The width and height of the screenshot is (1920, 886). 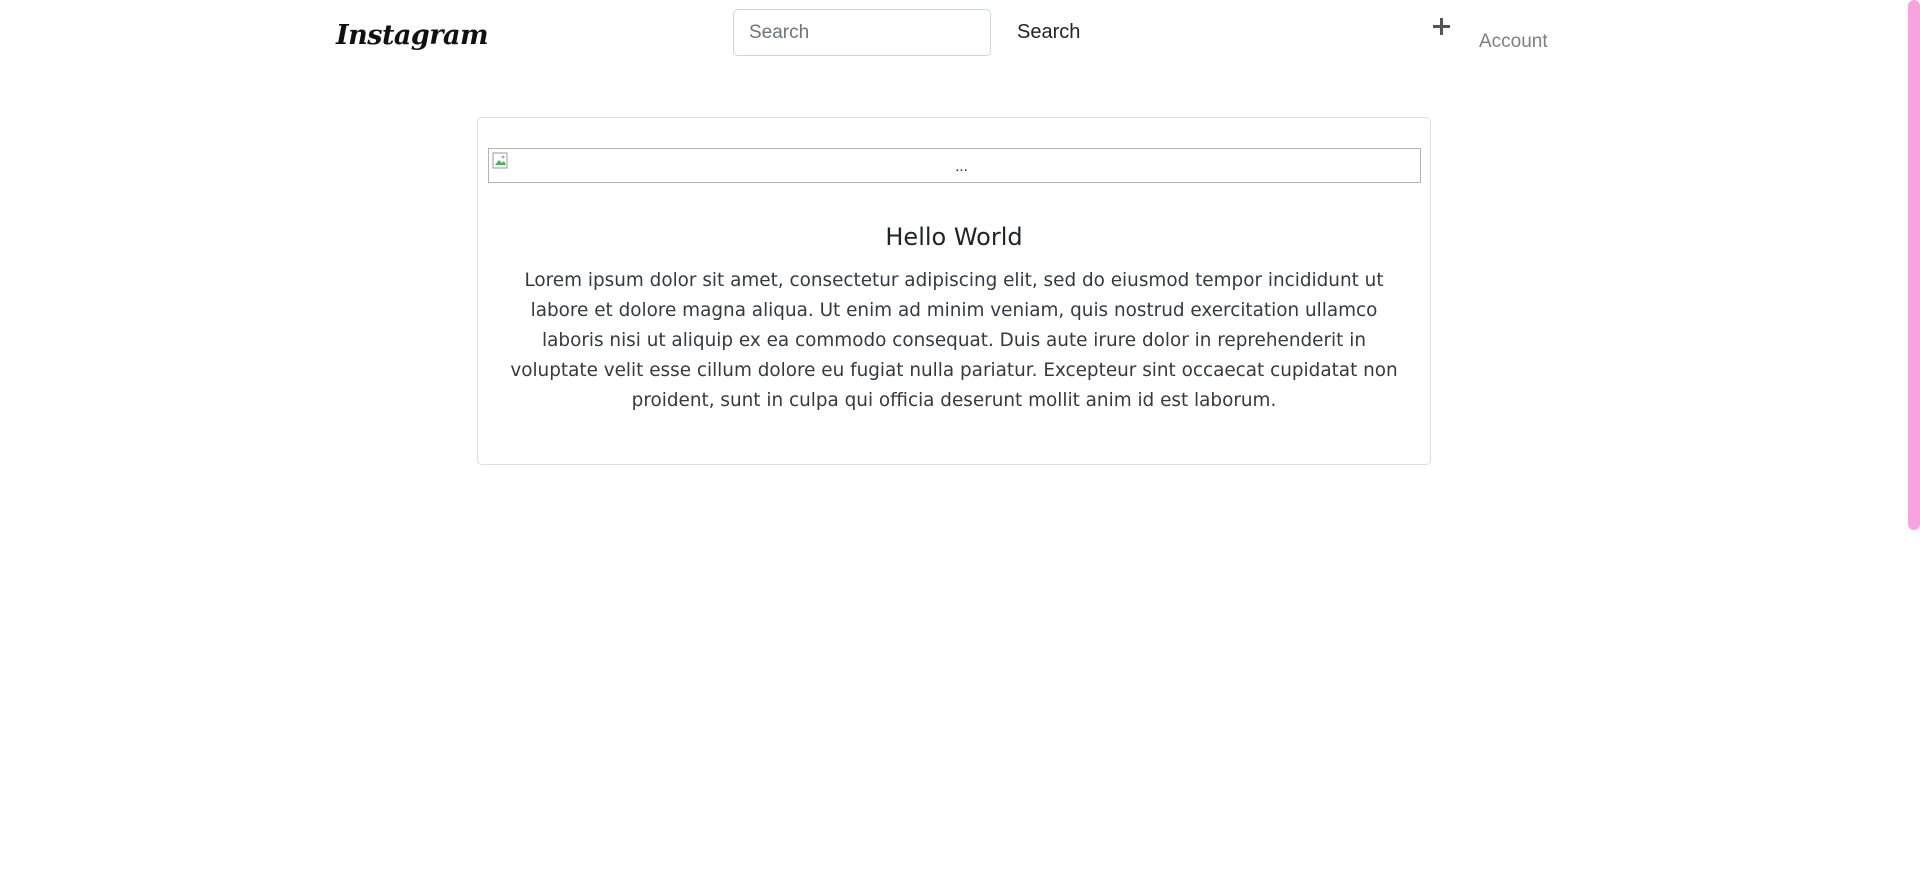 What do you see at coordinates (500, 160) in the screenshot?
I see `broken-image-icon` at bounding box center [500, 160].